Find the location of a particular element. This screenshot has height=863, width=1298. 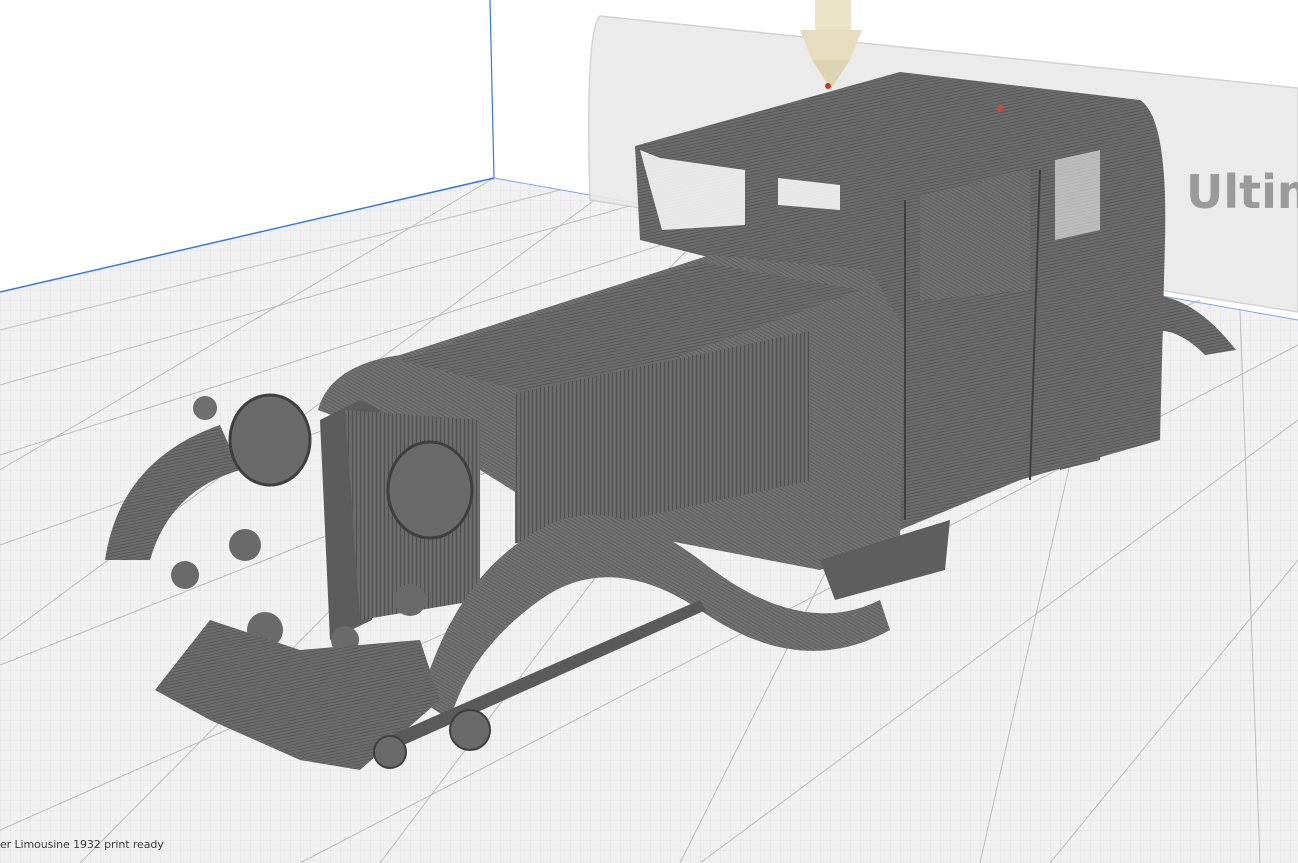

status-text: er Limousine 1932 print ready is located at coordinates (82, 844).